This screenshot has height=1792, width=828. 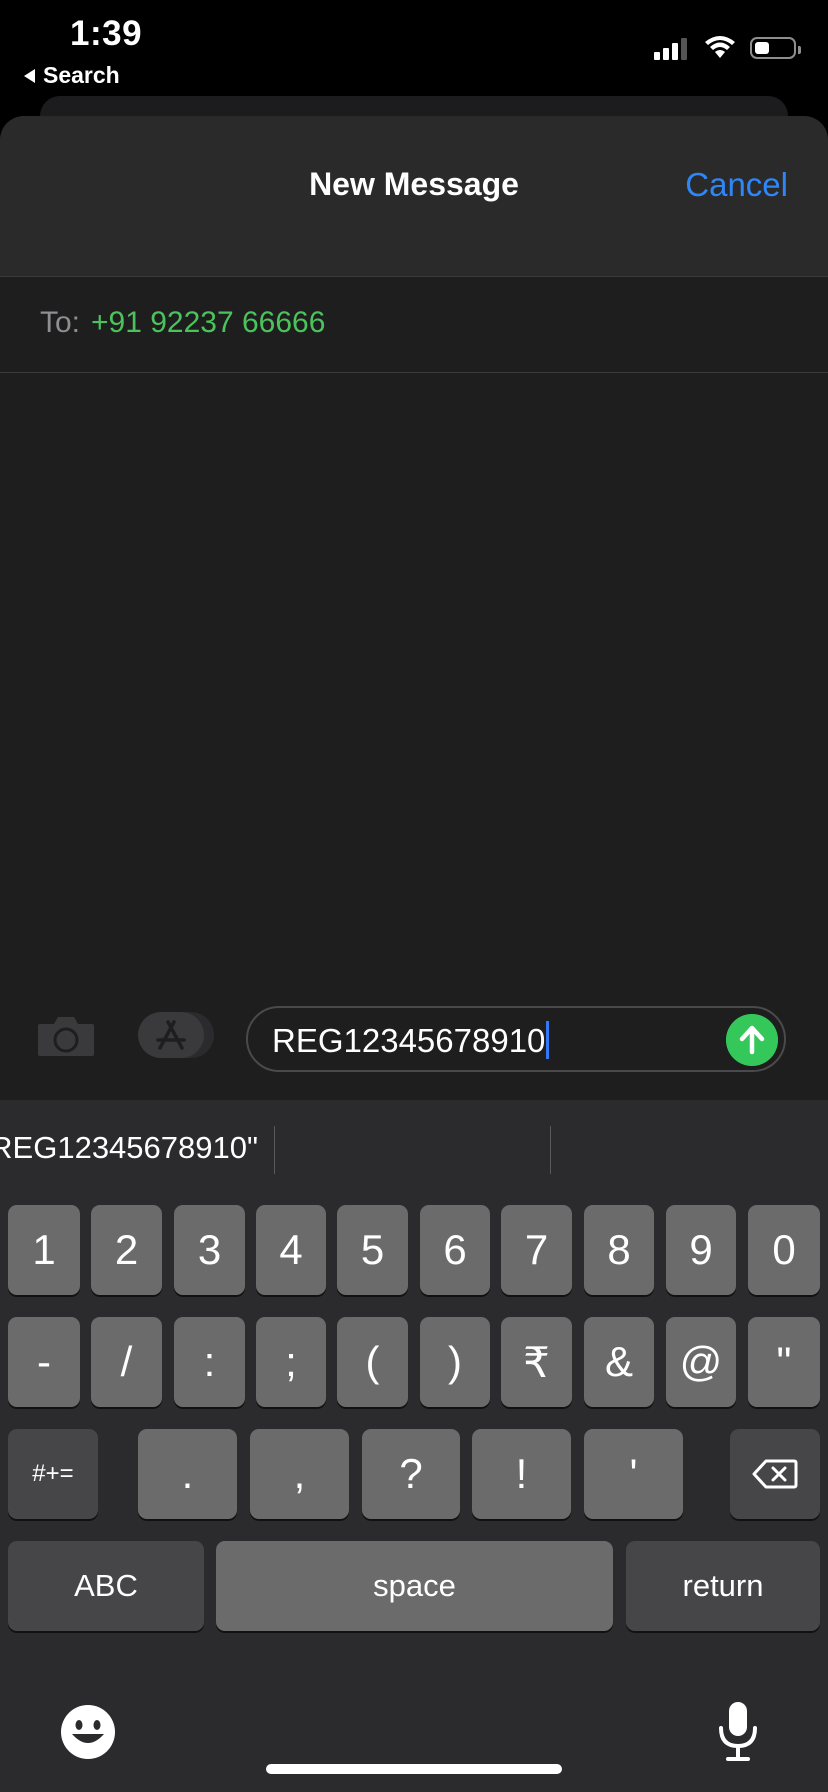 What do you see at coordinates (455, 1250) in the screenshot?
I see `key-6: 6` at bounding box center [455, 1250].